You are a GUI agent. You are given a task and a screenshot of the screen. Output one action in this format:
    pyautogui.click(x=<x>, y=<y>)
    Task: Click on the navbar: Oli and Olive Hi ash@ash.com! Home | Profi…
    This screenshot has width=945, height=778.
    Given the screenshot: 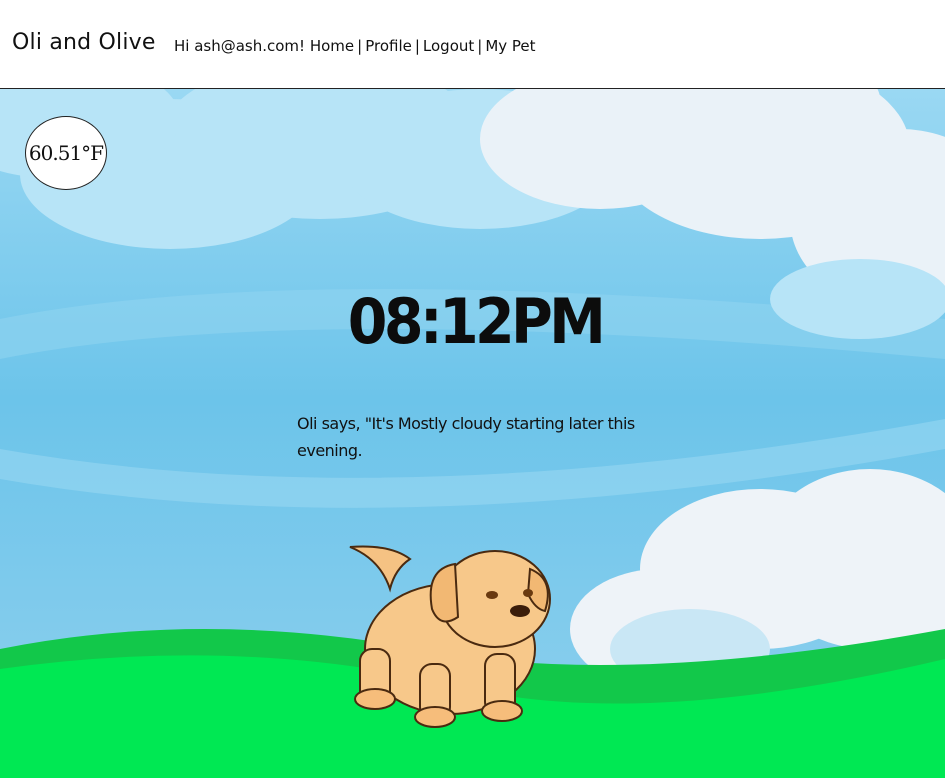 What is the action you would take?
    pyautogui.click(x=472, y=44)
    